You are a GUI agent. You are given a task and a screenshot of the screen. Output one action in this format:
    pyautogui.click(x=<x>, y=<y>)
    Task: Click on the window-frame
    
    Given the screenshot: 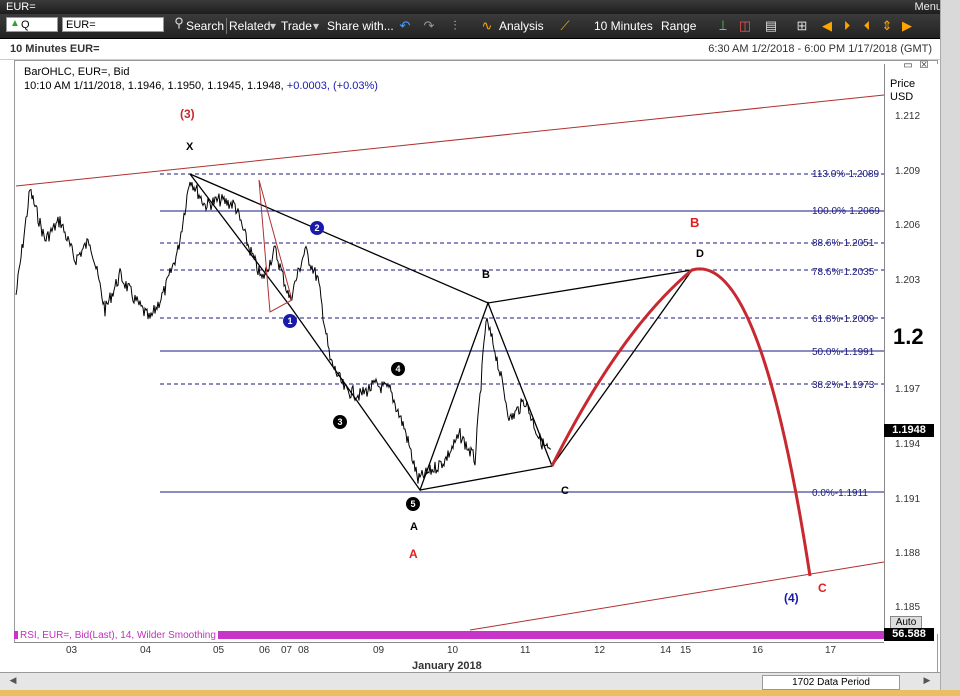 What is the action you would take?
    pyautogui.click(x=480, y=693)
    